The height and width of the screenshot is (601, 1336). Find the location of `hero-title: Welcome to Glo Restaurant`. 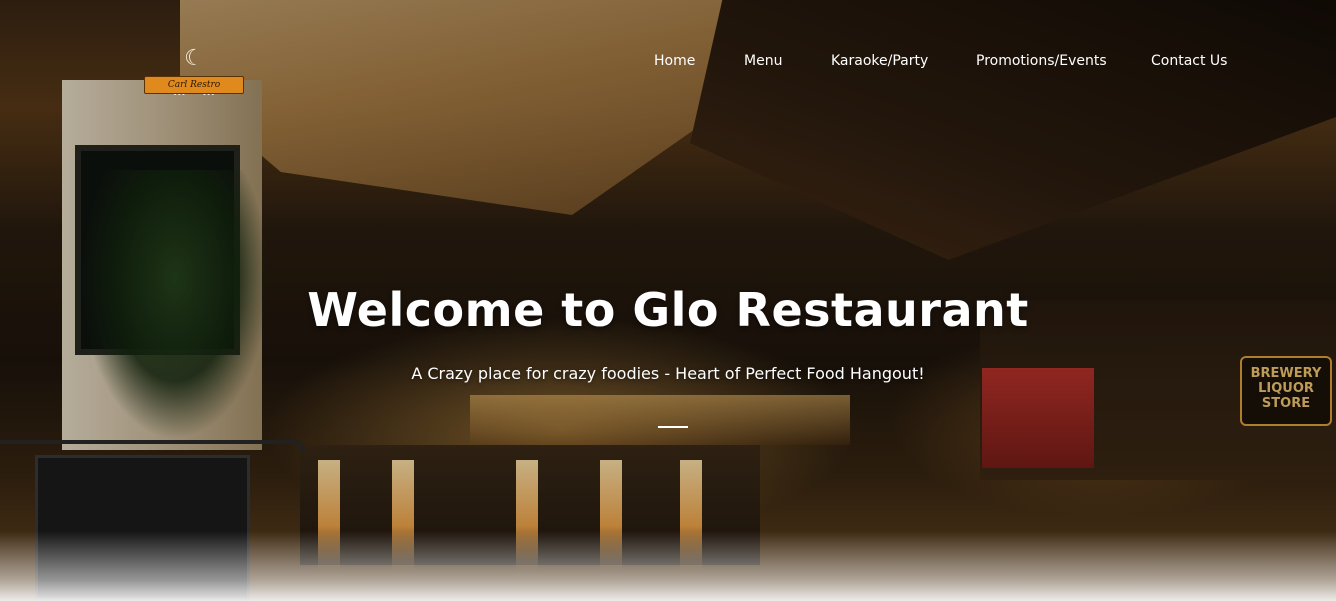

hero-title: Welcome to Glo Restaurant is located at coordinates (668, 310).